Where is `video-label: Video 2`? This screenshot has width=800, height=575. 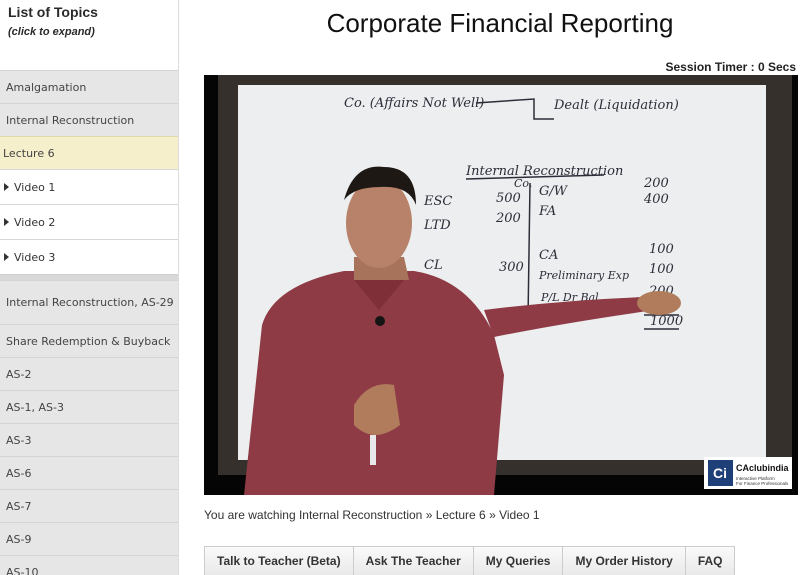 video-label: Video 2 is located at coordinates (35, 222).